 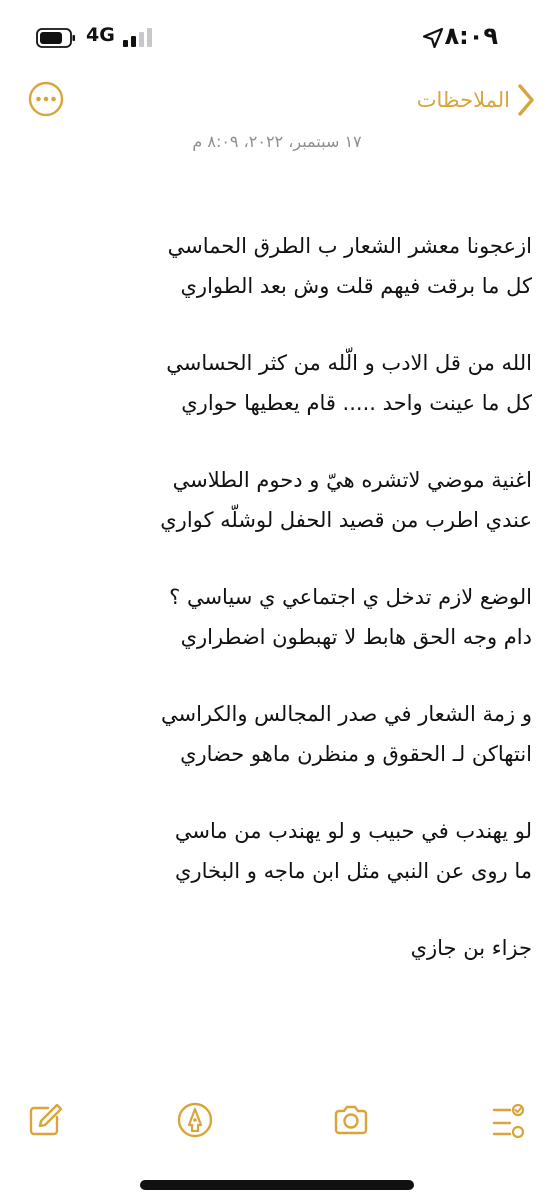 What do you see at coordinates (356, 637) in the screenshot?
I see `poem-line: دام وجه الحق هابط لا تهبطون اضطراري` at bounding box center [356, 637].